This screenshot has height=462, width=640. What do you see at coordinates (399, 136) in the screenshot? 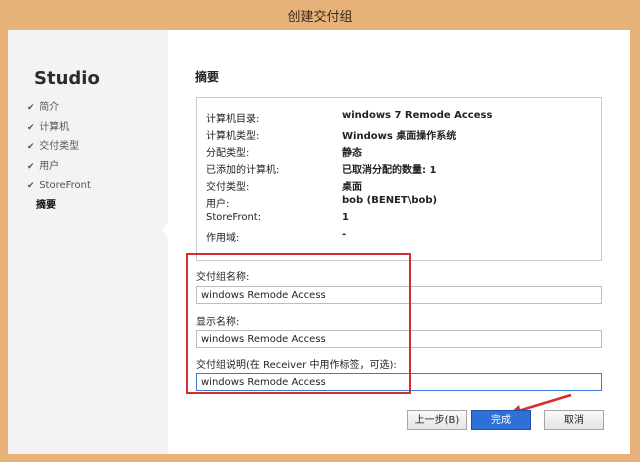
I see `summary-value: Windows 桌面操作系统` at bounding box center [399, 136].